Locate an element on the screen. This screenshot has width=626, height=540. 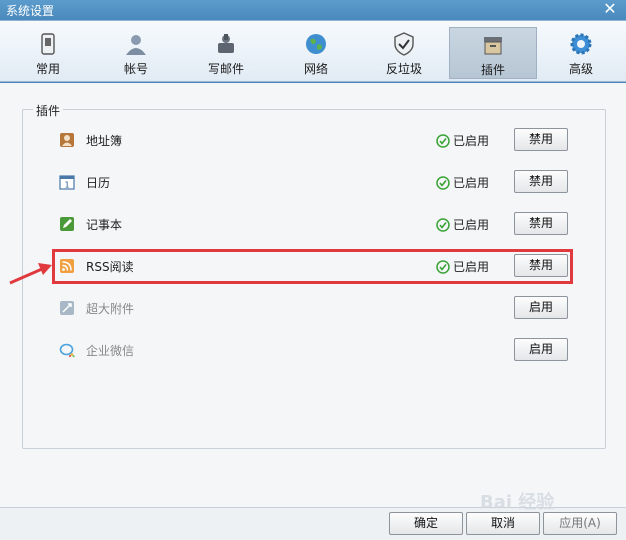
tab-account: 帐号 is located at coordinates (136, 53).